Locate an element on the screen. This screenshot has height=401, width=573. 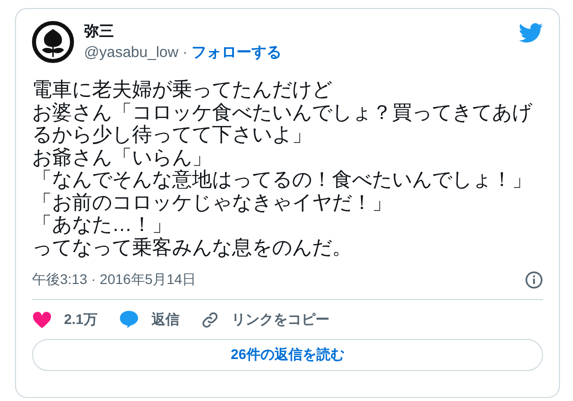
read-replies-button: 26件の返信を読む is located at coordinates (287, 355).